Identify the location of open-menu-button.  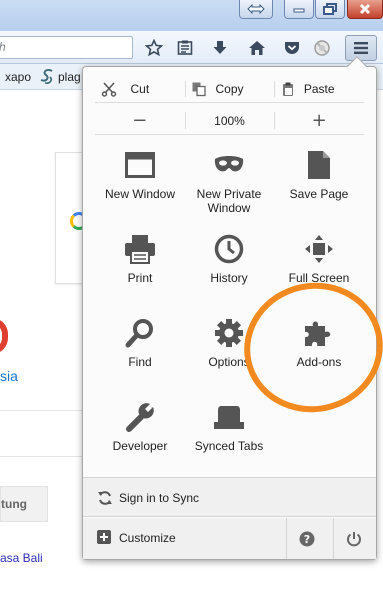
(361, 48).